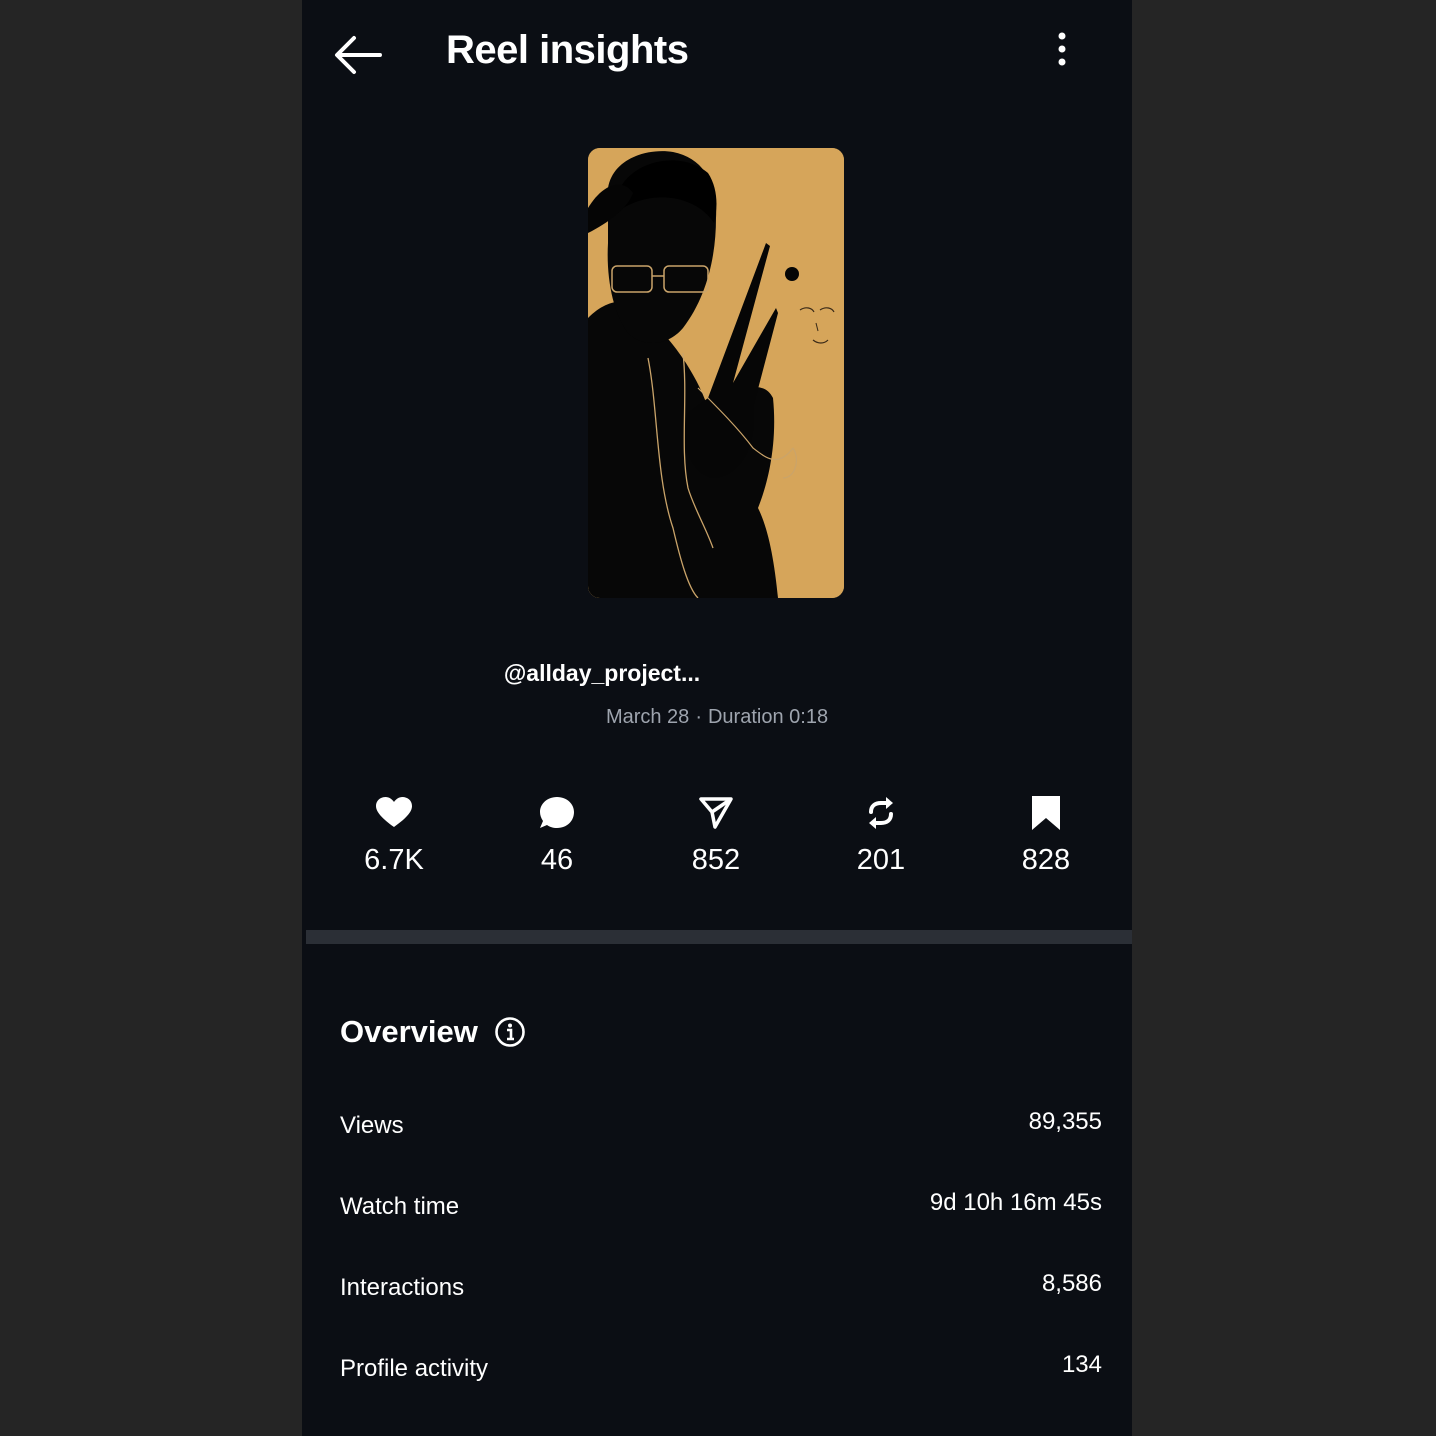  What do you see at coordinates (409, 1031) in the screenshot?
I see `overview-title: Overview` at bounding box center [409, 1031].